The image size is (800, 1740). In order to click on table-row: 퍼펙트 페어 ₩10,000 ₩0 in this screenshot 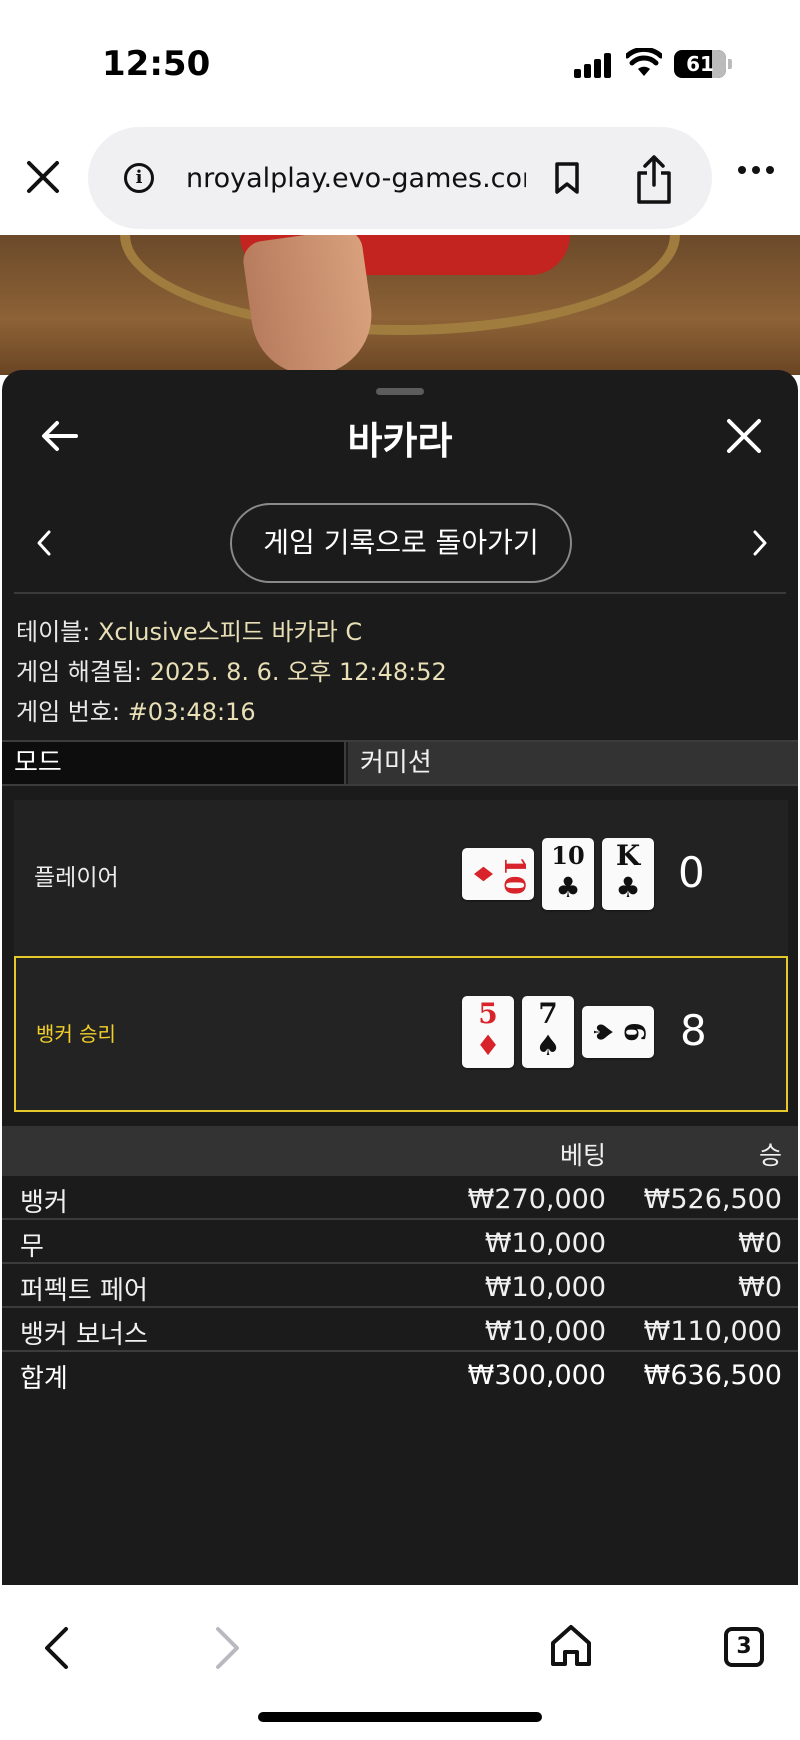, I will do `click(400, 1286)`.